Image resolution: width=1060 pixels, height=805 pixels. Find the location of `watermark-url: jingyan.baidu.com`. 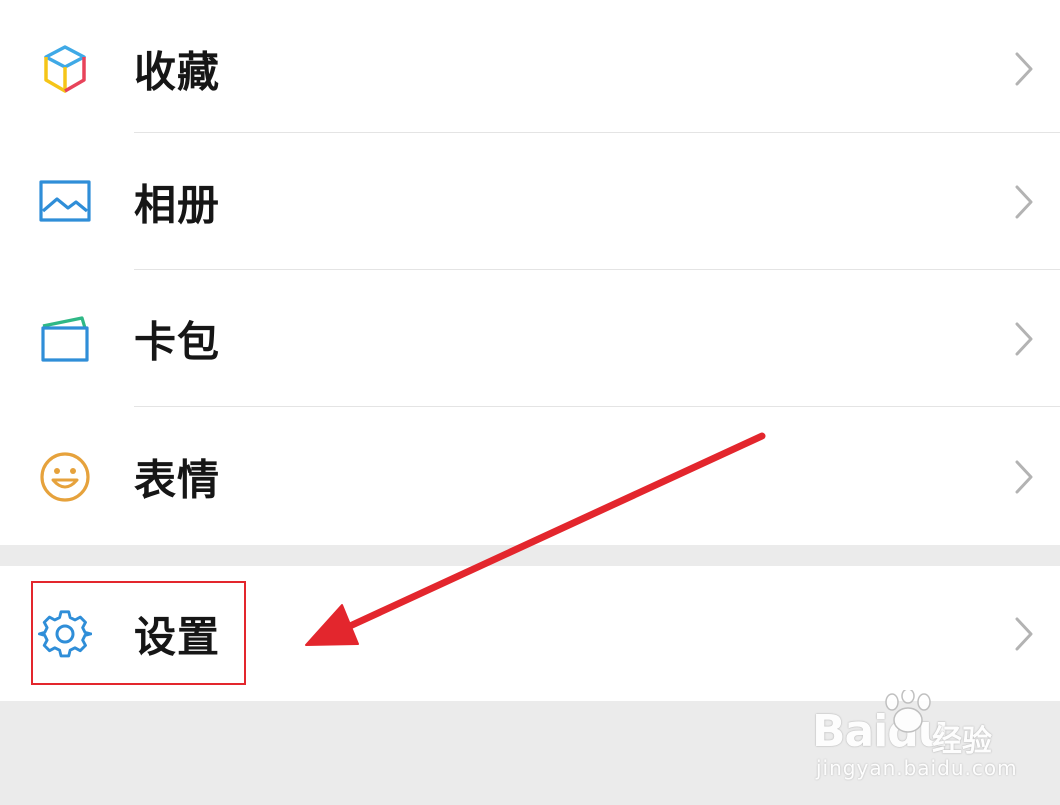

watermark-url: jingyan.baidu.com is located at coordinates (917, 768).